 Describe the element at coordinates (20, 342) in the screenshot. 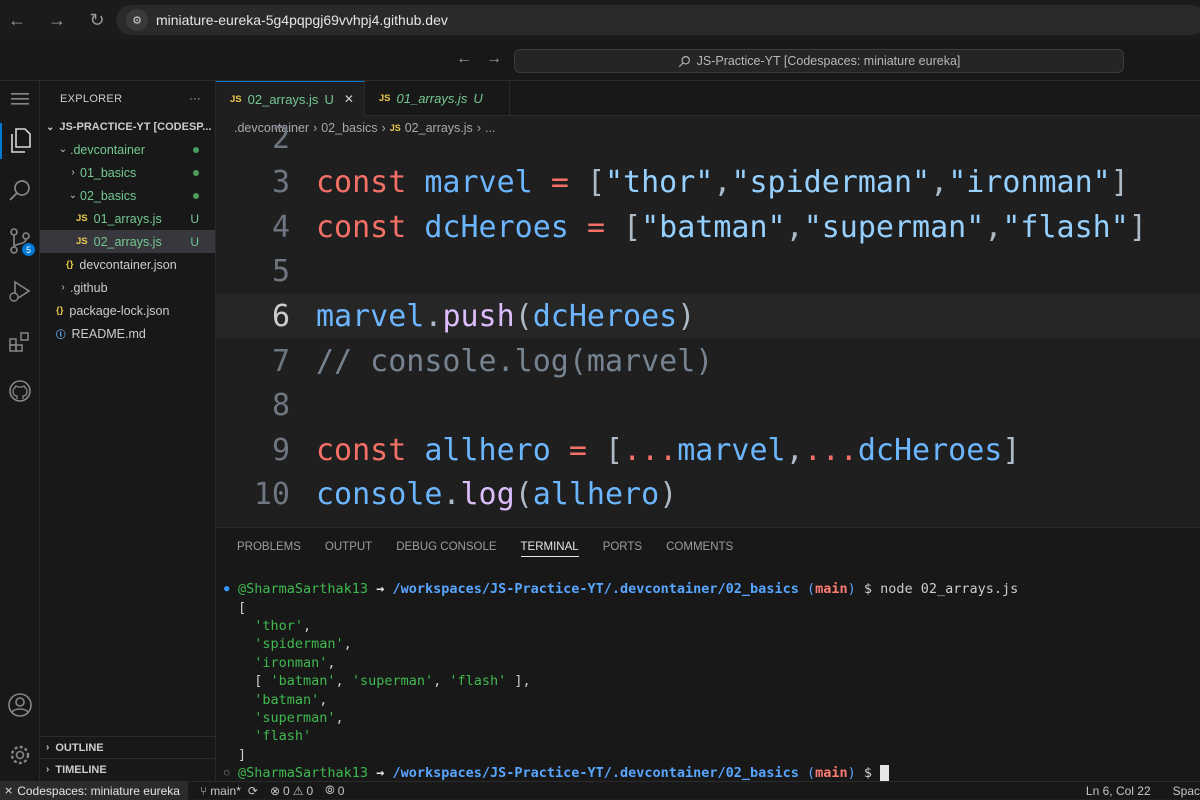

I see `extensions-icon` at that location.